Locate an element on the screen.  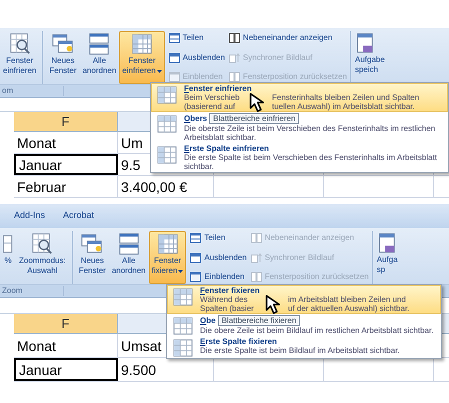
menu-item-description: Die oberste Zeile ist beim Verschieben des Fensterinhalts im restlichen Arbeitsblatt sichtbar. is located at coordinates (310, 133).